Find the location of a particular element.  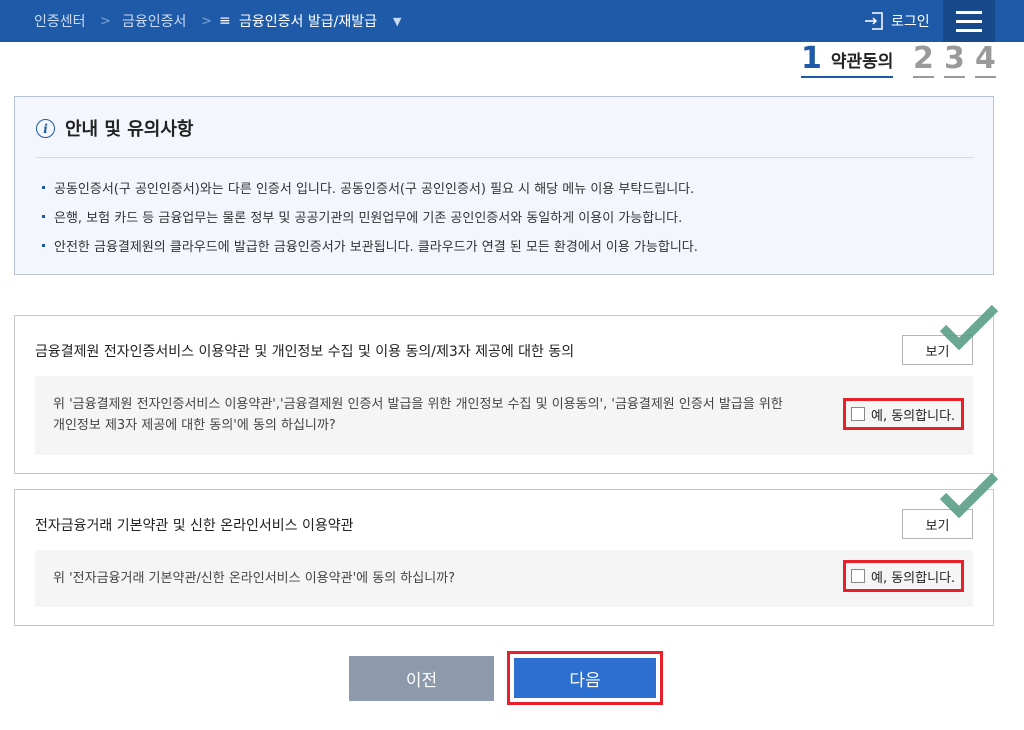

login-button: 로그인 is located at coordinates (897, 21).